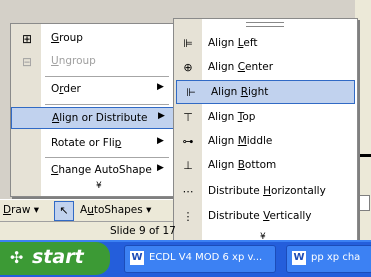 This screenshot has height=277, width=371. I want to click on menu-item-rotate-or-flip: Rotate or Flip ▶, so click(92, 144).